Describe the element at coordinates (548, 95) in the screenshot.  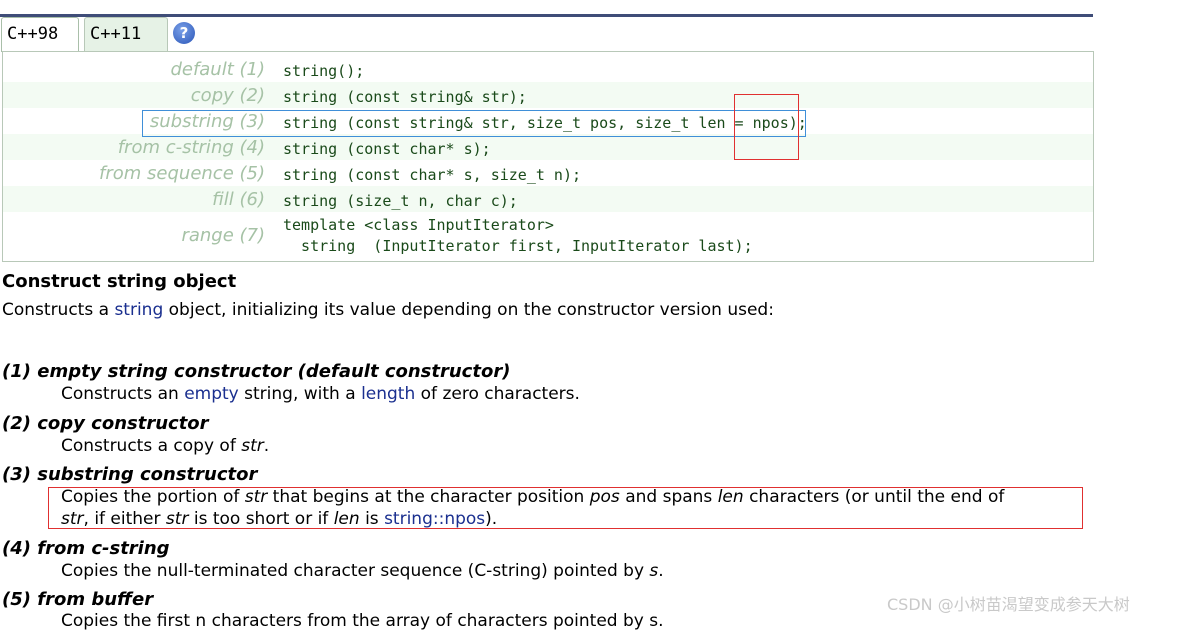
I see `prototype-row: copy (2) string (const string& str);` at that location.